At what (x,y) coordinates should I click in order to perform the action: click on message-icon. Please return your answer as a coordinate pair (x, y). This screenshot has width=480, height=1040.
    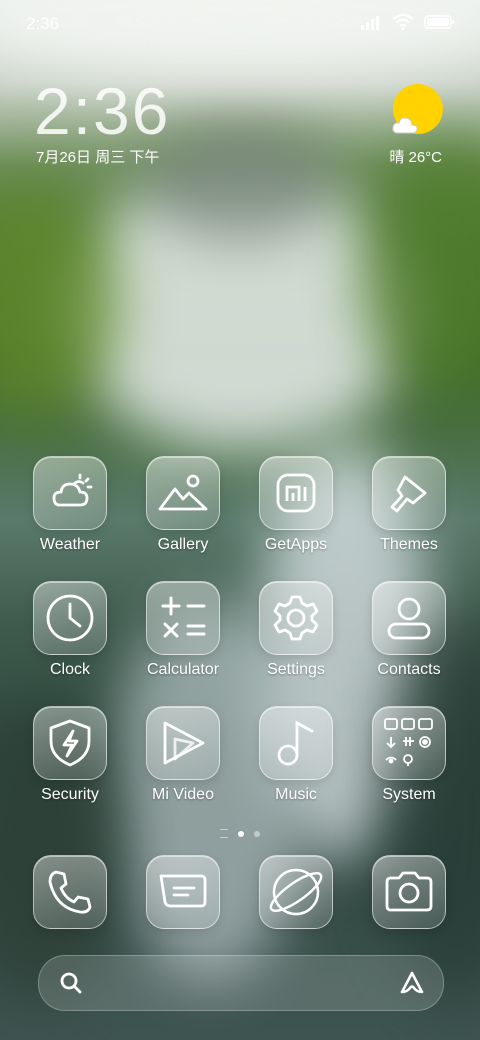
    Looking at the image, I should click on (183, 892).